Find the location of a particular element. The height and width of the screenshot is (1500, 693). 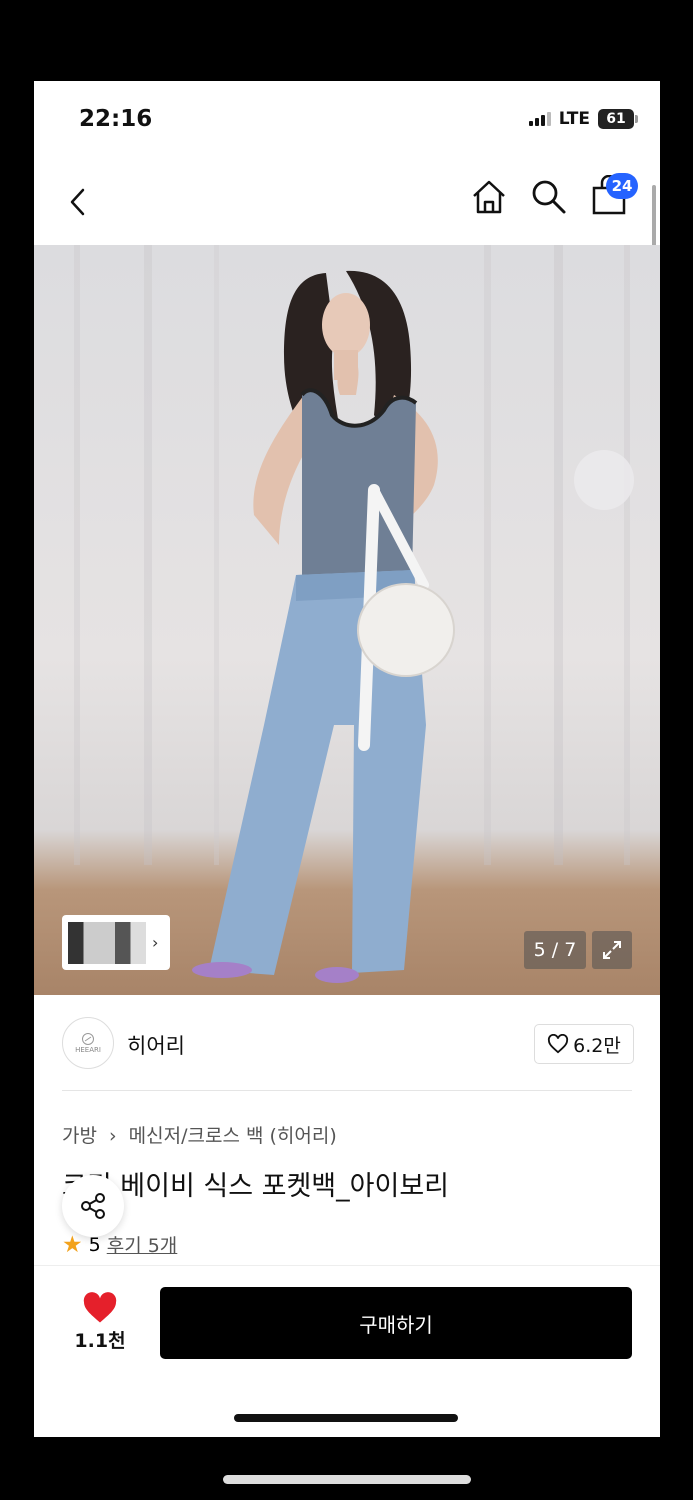

signal-icon is located at coordinates (539, 119).